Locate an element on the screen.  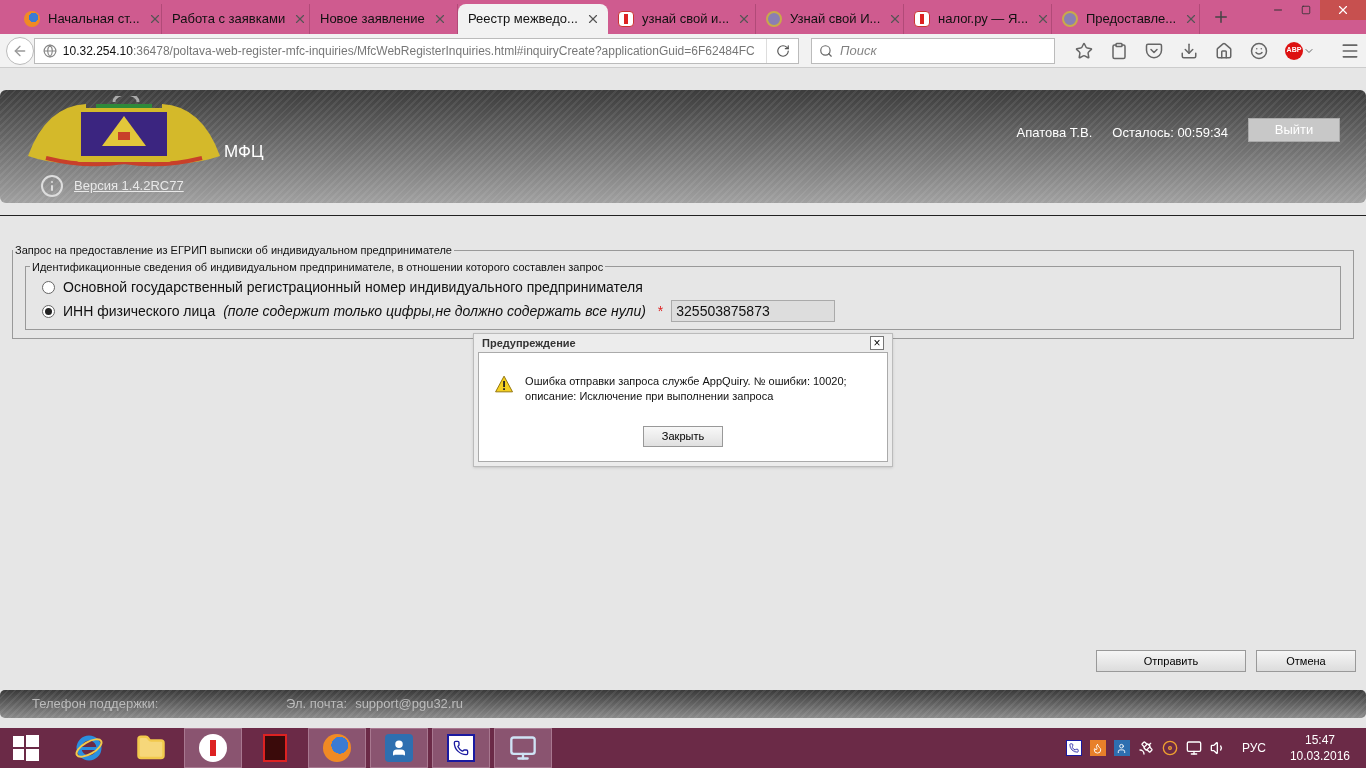
close-icon is located at coordinates (1343, 10).